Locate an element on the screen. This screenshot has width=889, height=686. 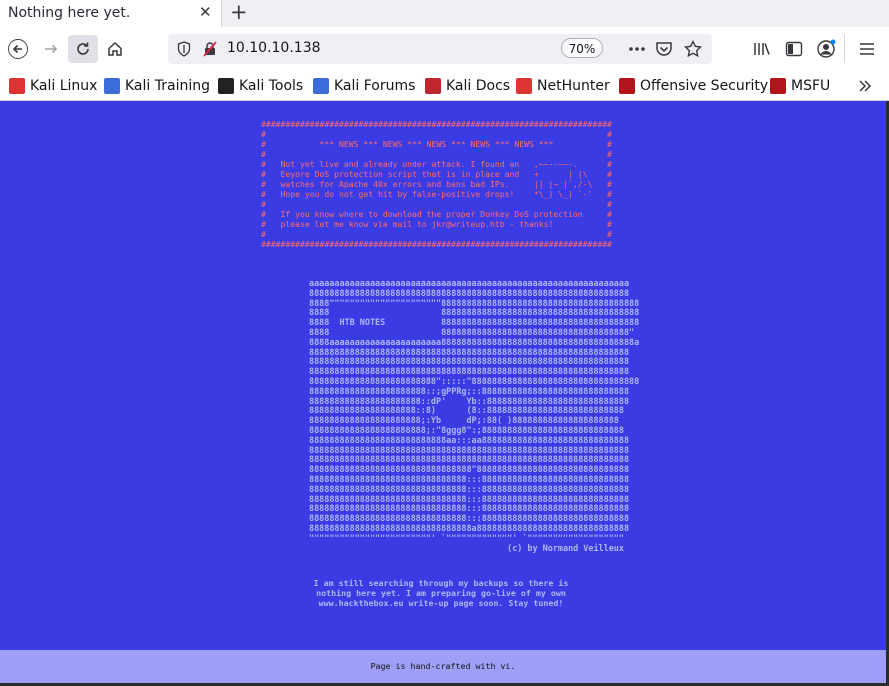
bookmark-label: Kali Tools is located at coordinates (271, 86).